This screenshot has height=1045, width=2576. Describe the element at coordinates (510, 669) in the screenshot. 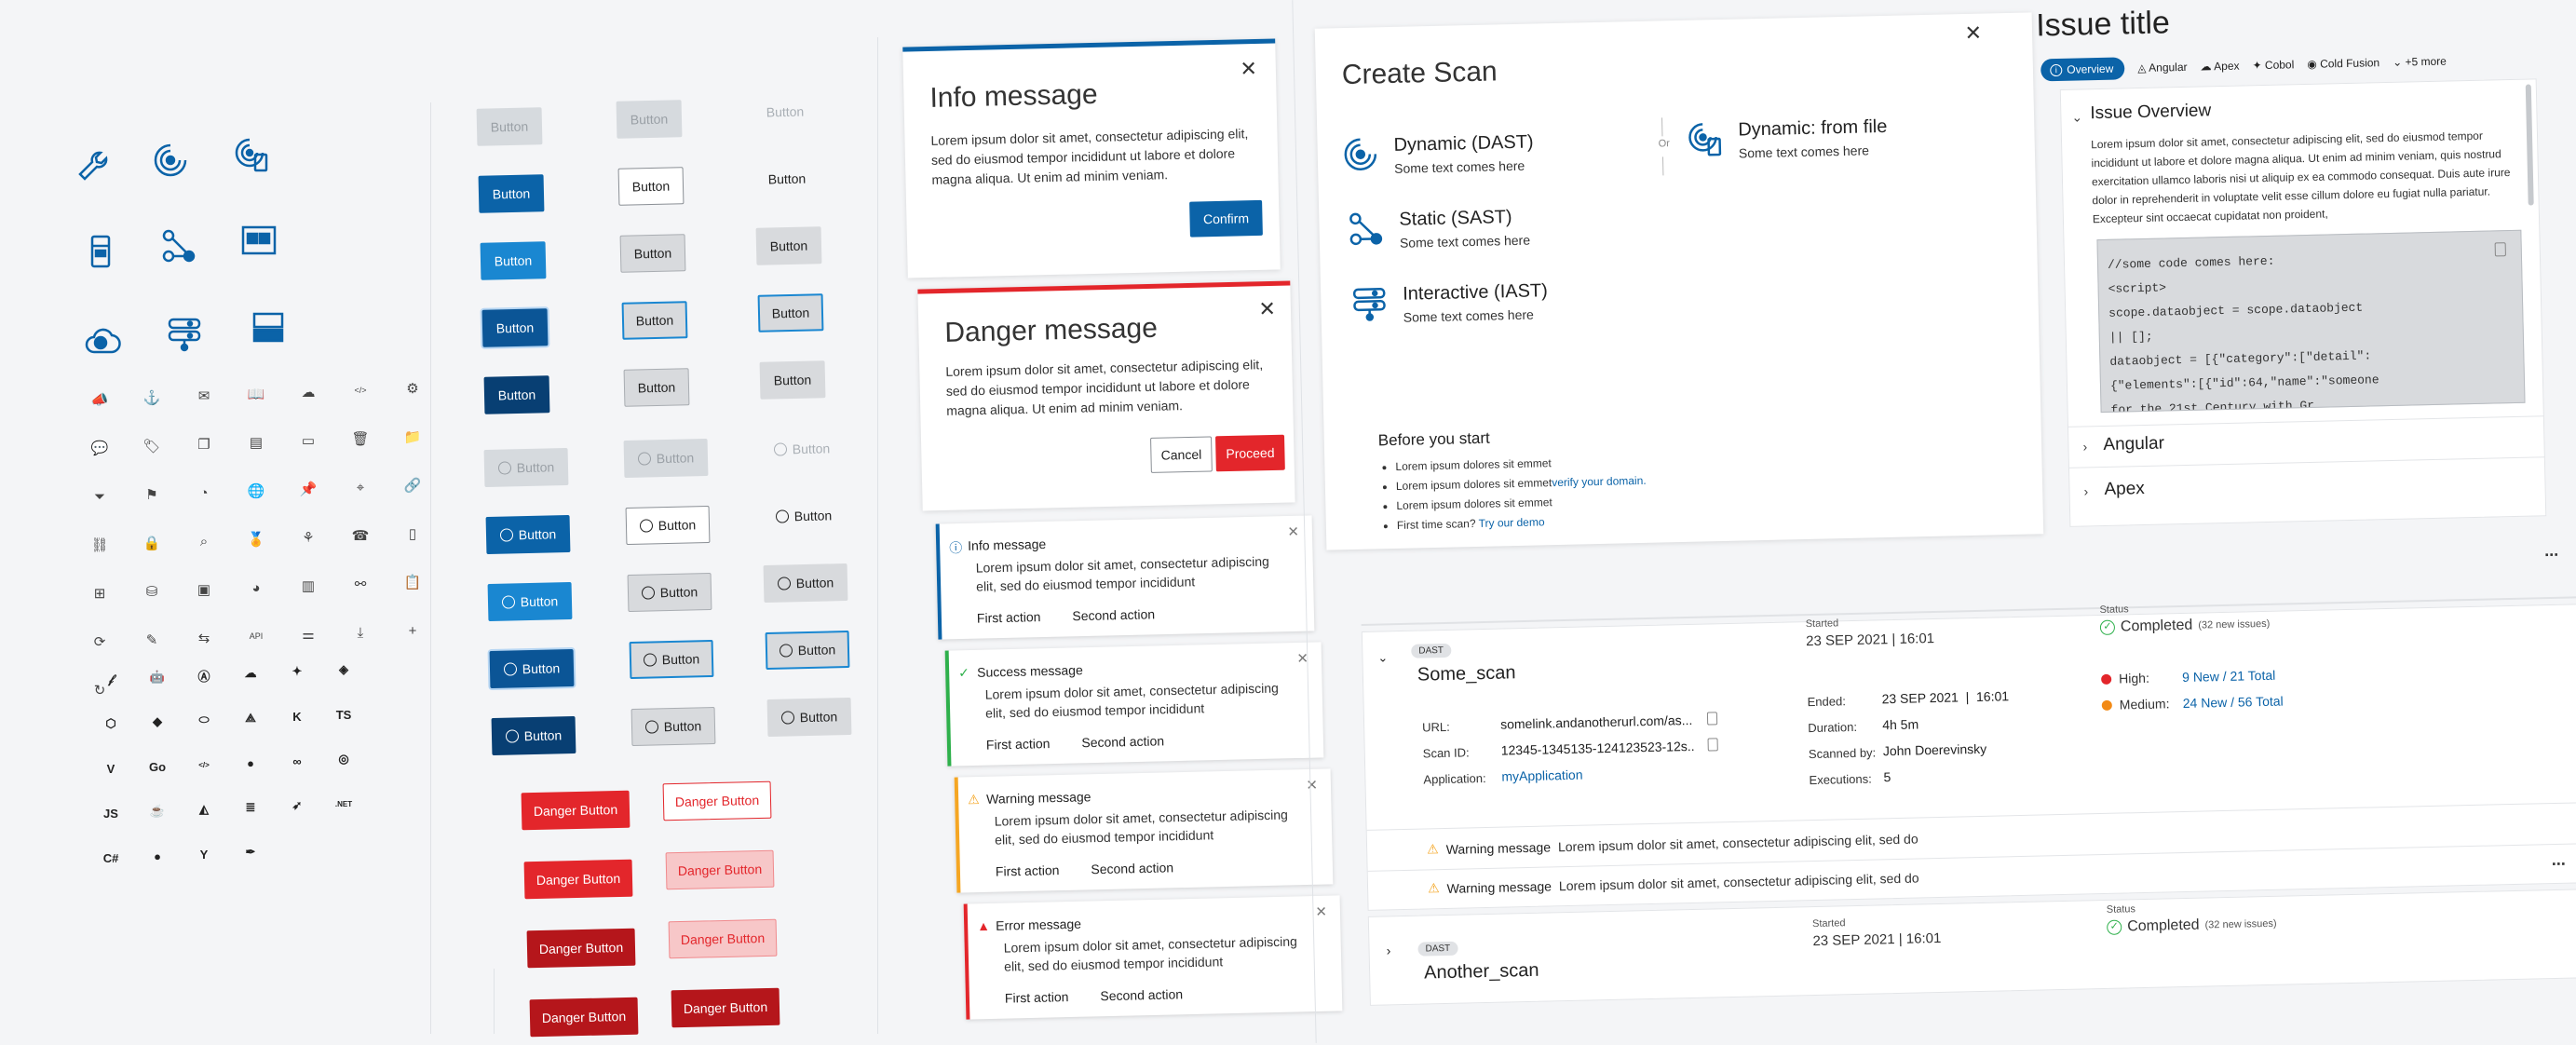

I see `globe-icon` at that location.